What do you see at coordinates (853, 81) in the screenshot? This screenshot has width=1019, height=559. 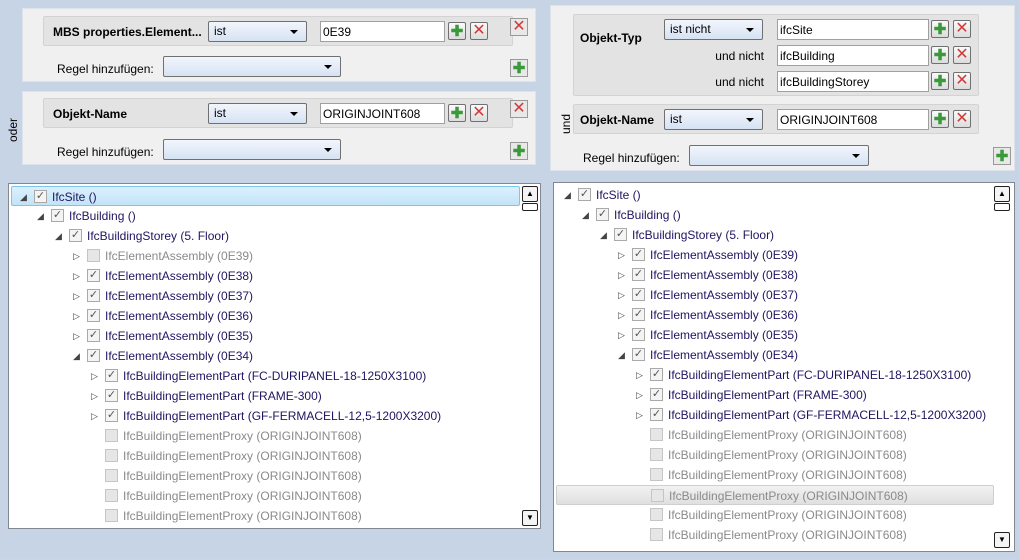 I see `value-input: ifcBuildingStorey` at bounding box center [853, 81].